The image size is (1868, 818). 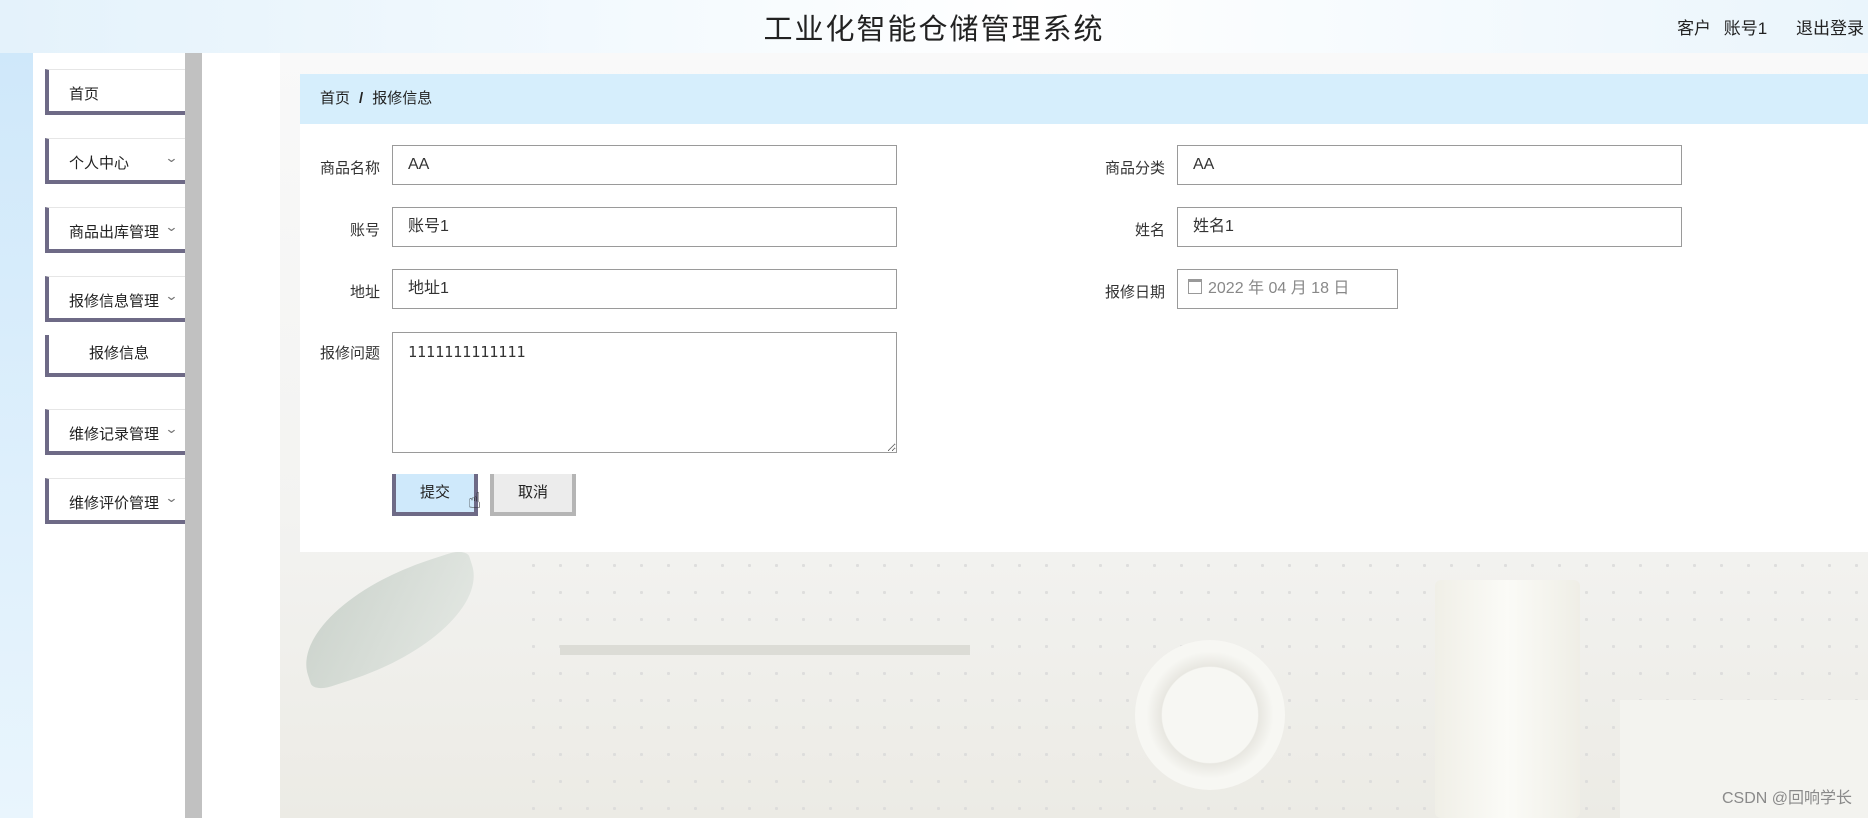 I want to click on sidebar-item-label: 个人中心, so click(x=99, y=163).